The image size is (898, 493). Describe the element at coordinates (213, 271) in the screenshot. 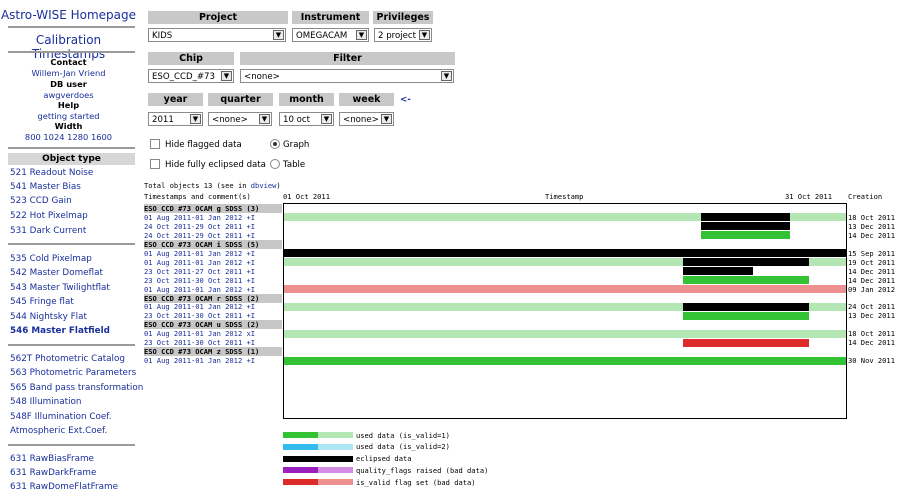

I see `timestamp-row-label: 23 Oct 2011-27 Oct 2011 +I` at that location.